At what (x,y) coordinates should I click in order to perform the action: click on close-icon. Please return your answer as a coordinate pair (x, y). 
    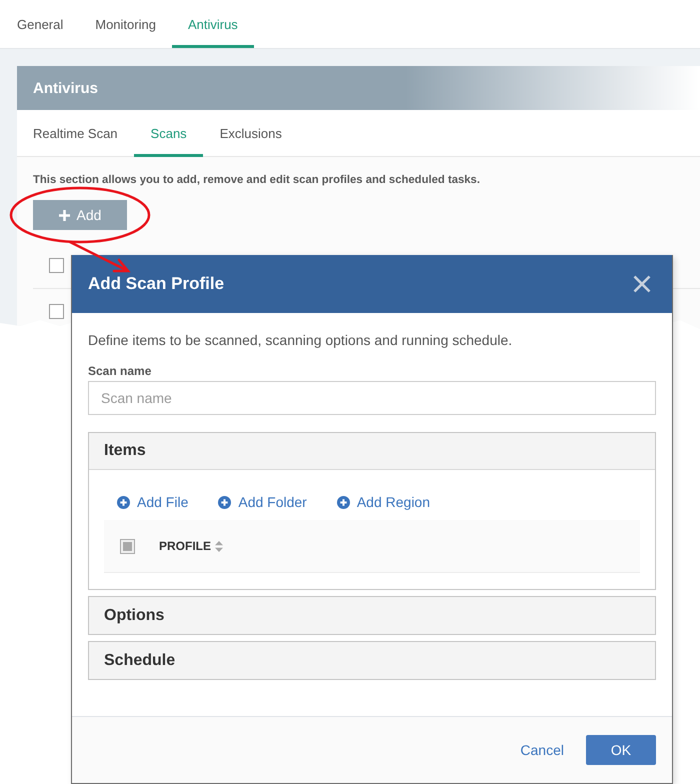
    Looking at the image, I should click on (642, 284).